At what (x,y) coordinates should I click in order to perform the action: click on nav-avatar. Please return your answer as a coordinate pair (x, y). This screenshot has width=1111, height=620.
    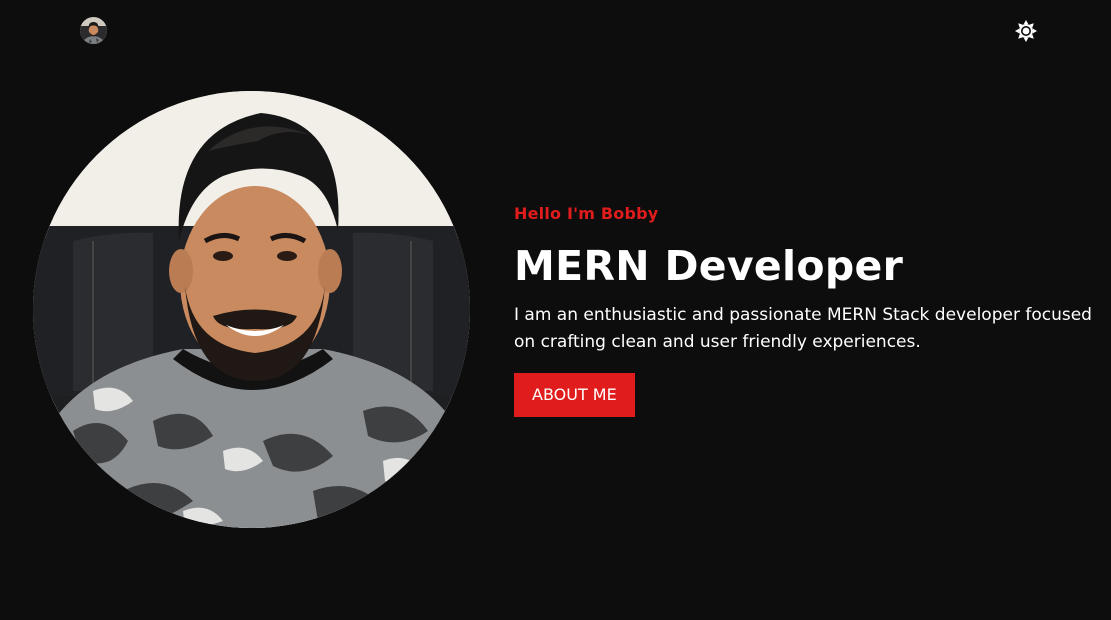
    Looking at the image, I should click on (93, 30).